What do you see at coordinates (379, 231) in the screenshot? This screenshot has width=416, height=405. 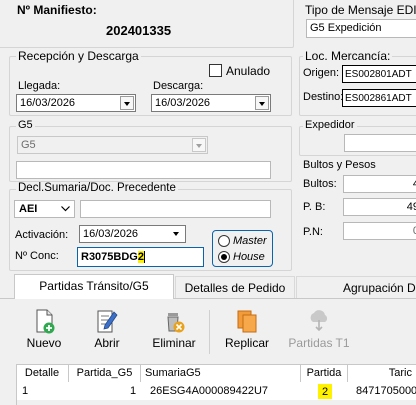 I see `peso-neto-field: 0` at bounding box center [379, 231].